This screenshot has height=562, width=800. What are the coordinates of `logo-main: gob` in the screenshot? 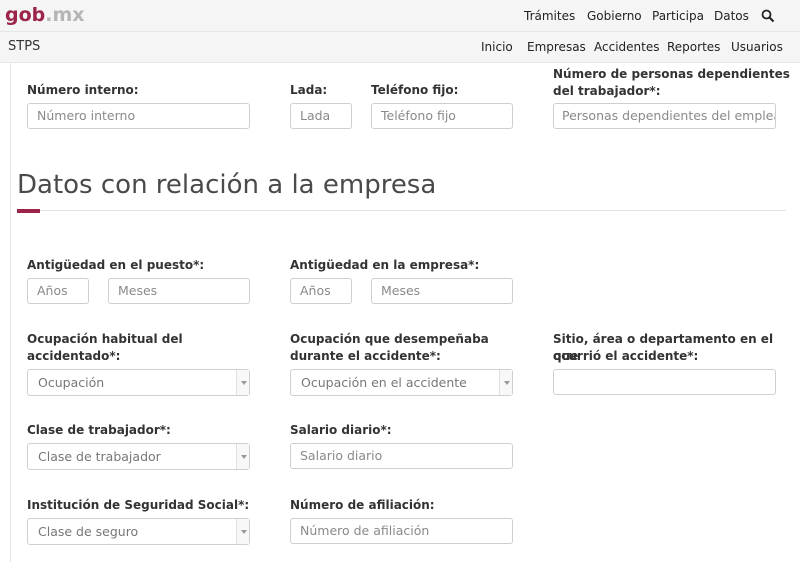 It's located at (25, 15).